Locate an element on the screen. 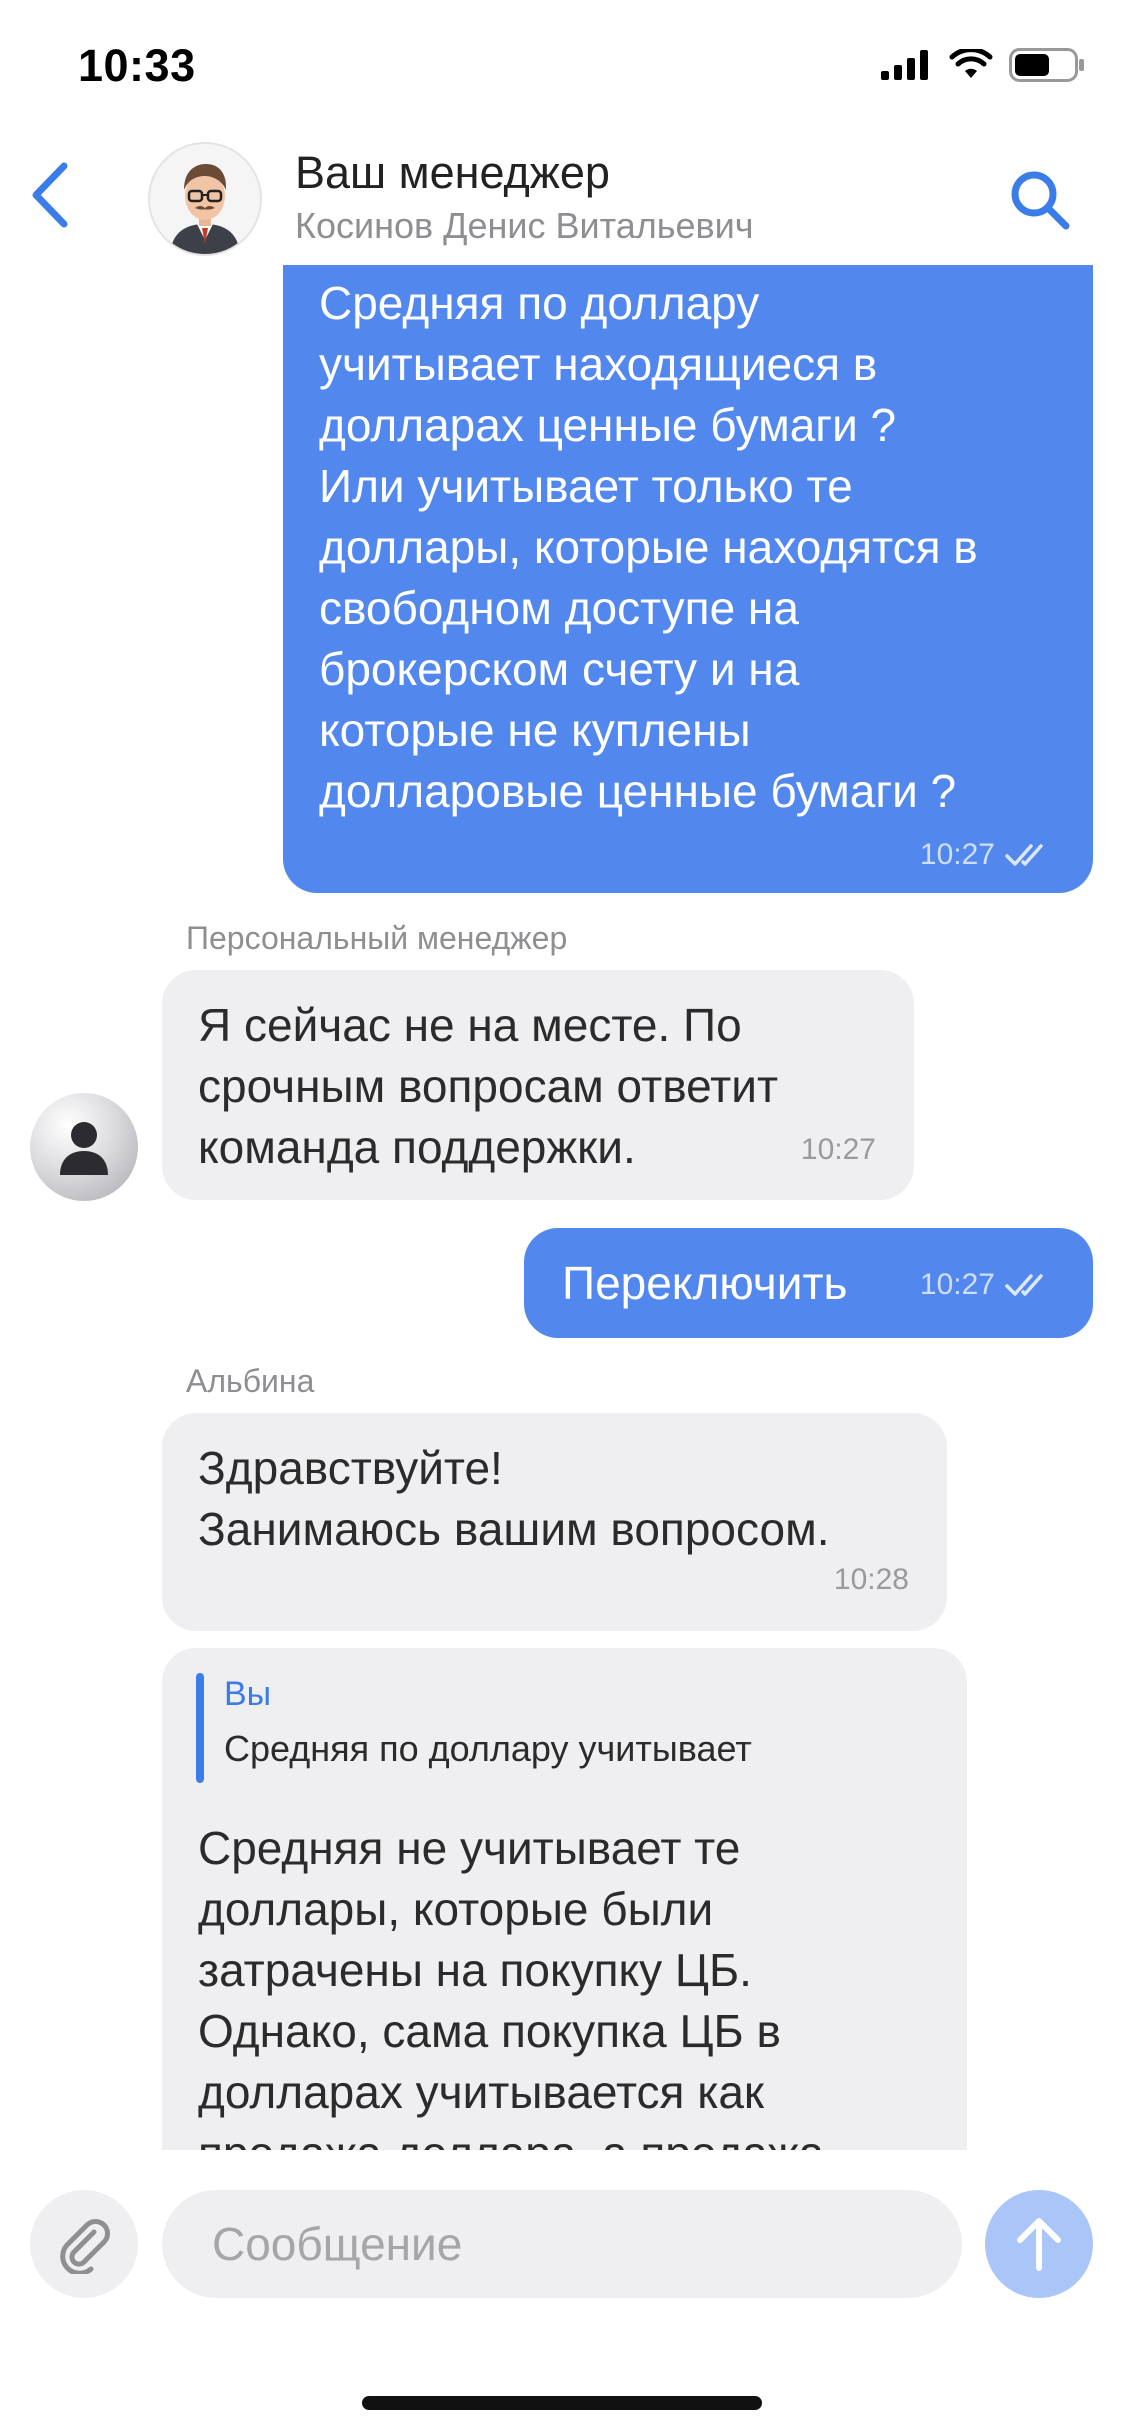 This screenshot has height=2436, width=1125. wifi-icon is located at coordinates (971, 63).